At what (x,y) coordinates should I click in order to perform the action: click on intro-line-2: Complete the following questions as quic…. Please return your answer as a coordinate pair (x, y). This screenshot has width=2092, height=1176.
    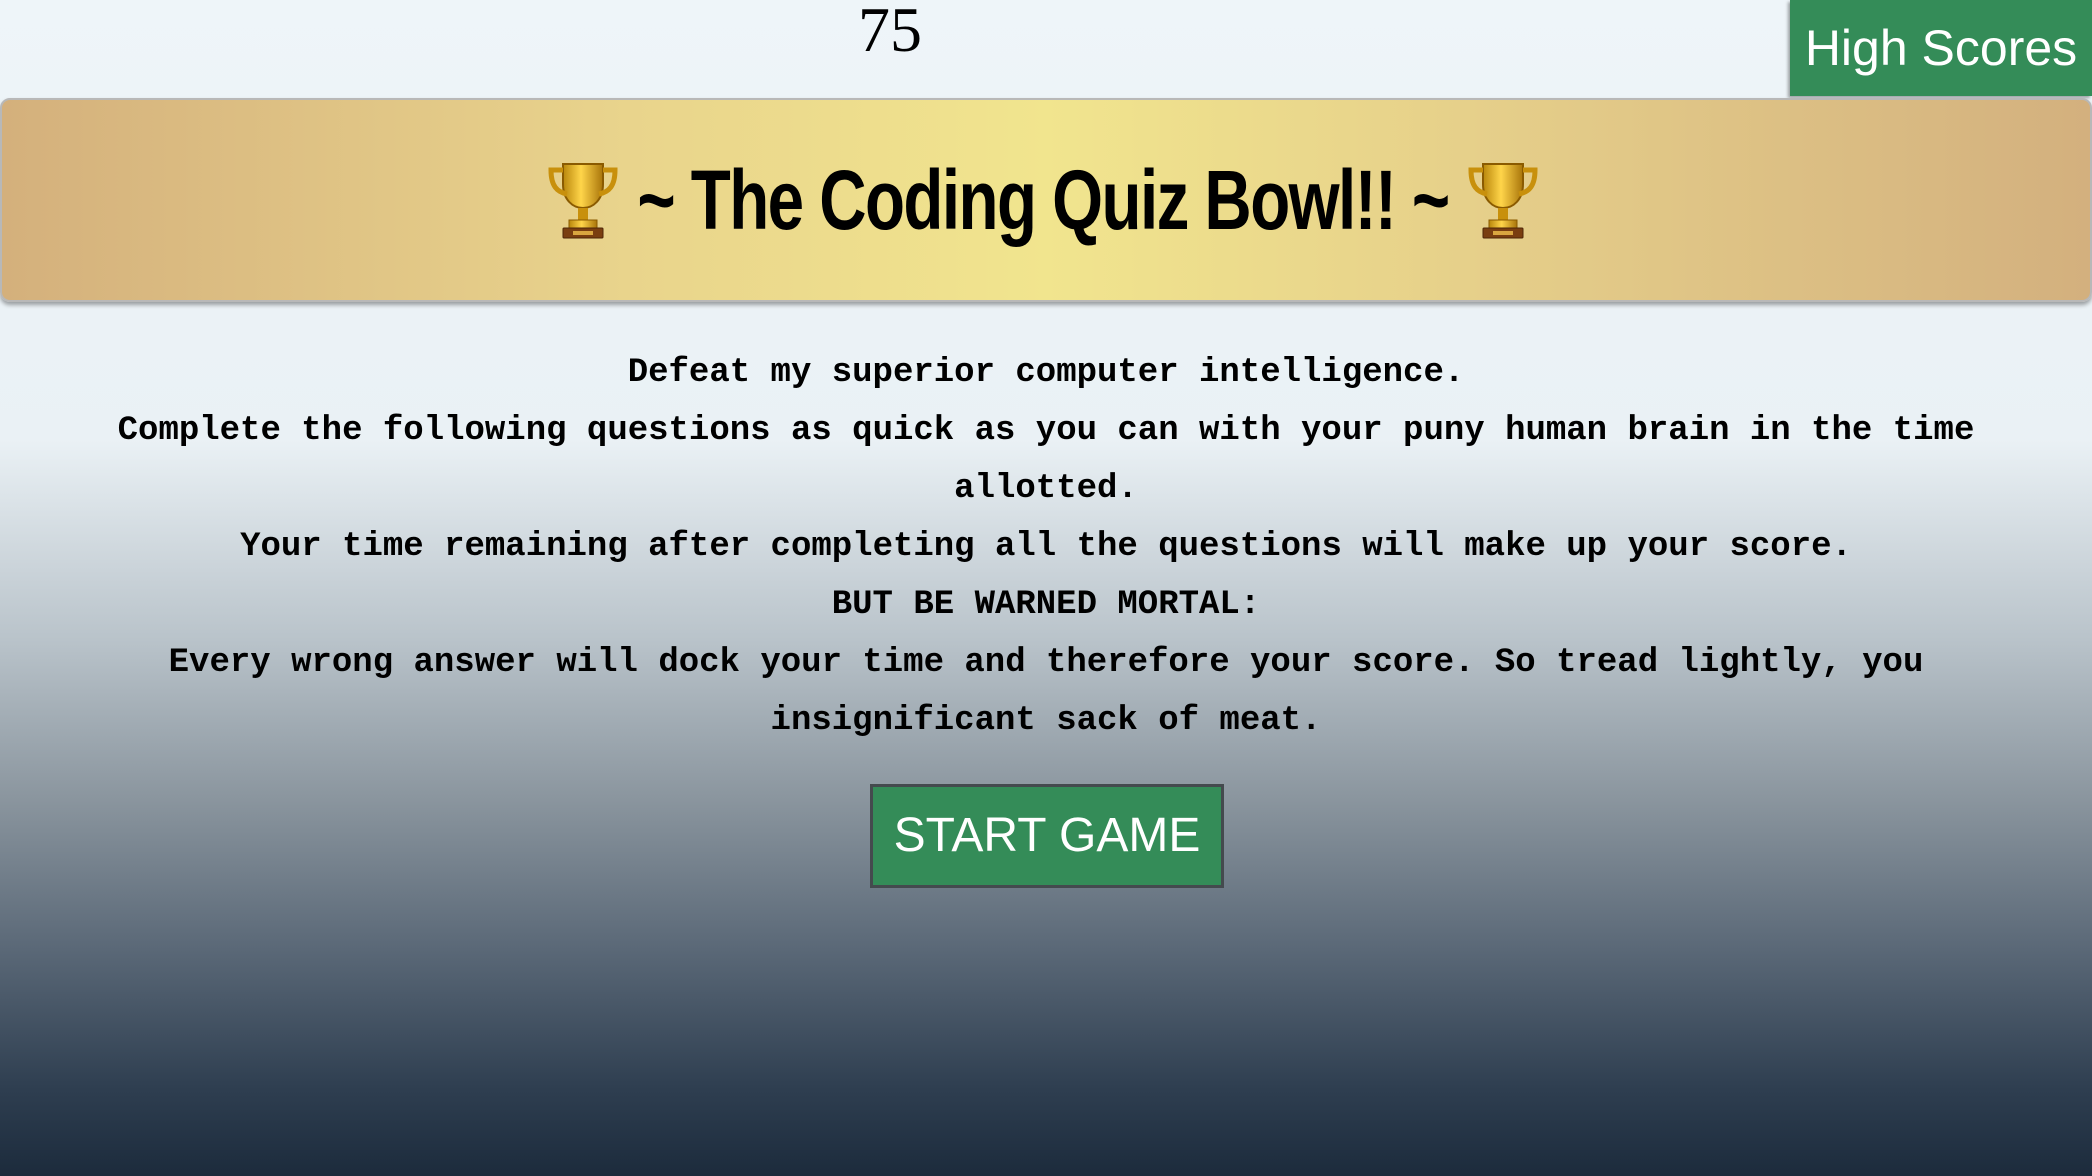
    Looking at the image, I should click on (1046, 460).